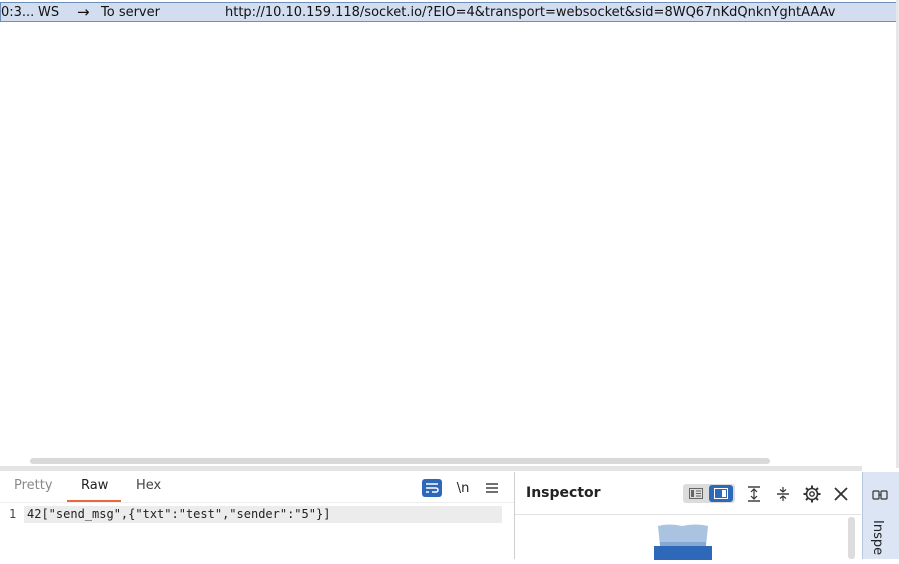  What do you see at coordinates (148, 485) in the screenshot?
I see `tab-hex: Hex` at bounding box center [148, 485].